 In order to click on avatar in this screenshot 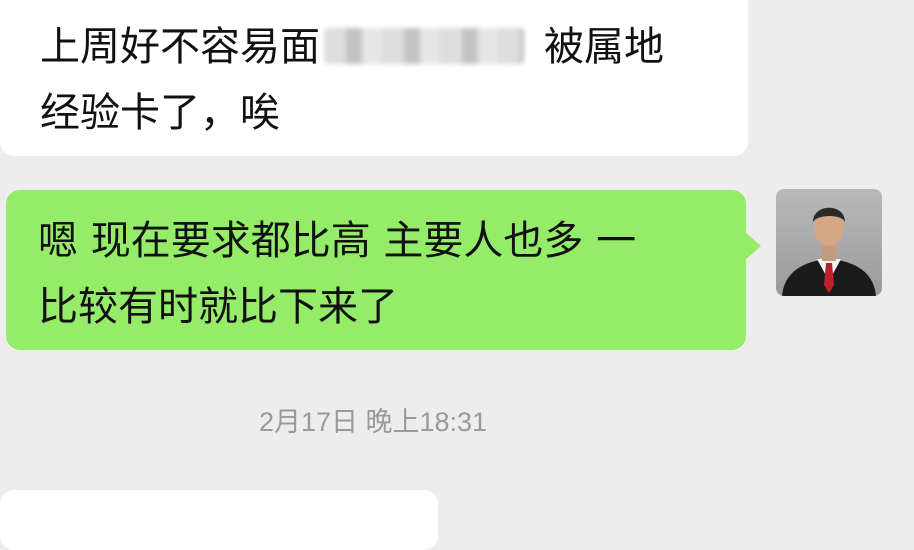, I will do `click(829, 242)`.